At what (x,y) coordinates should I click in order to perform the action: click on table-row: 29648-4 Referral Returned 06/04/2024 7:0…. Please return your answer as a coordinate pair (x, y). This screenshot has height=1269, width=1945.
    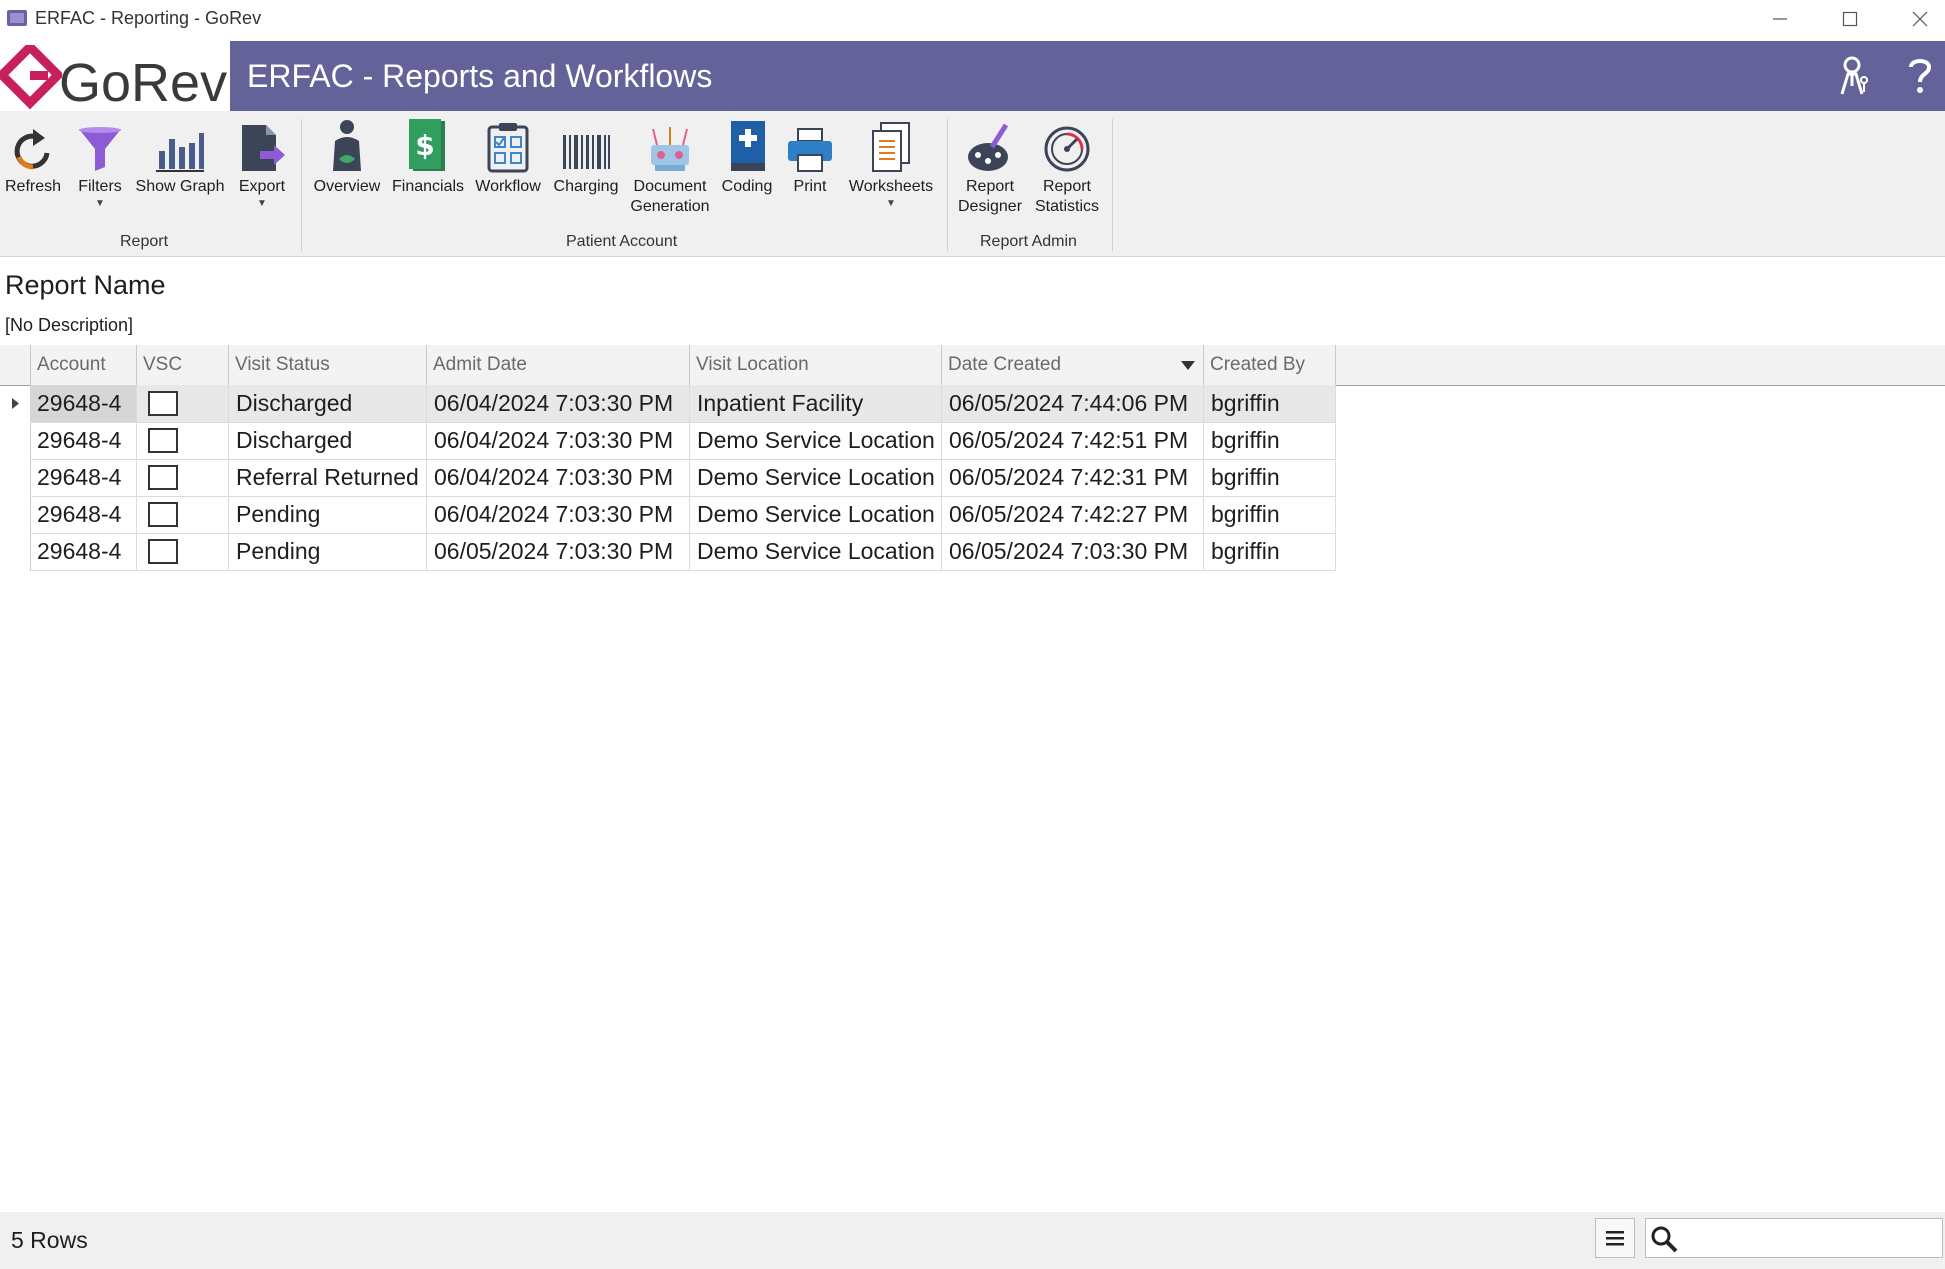
    Looking at the image, I should click on (683, 478).